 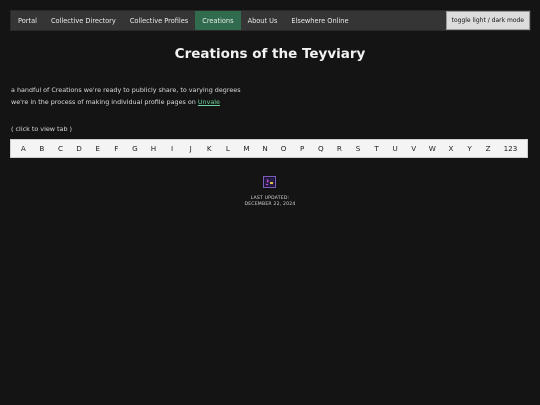 What do you see at coordinates (228, 148) in the screenshot?
I see `tab-l: L` at bounding box center [228, 148].